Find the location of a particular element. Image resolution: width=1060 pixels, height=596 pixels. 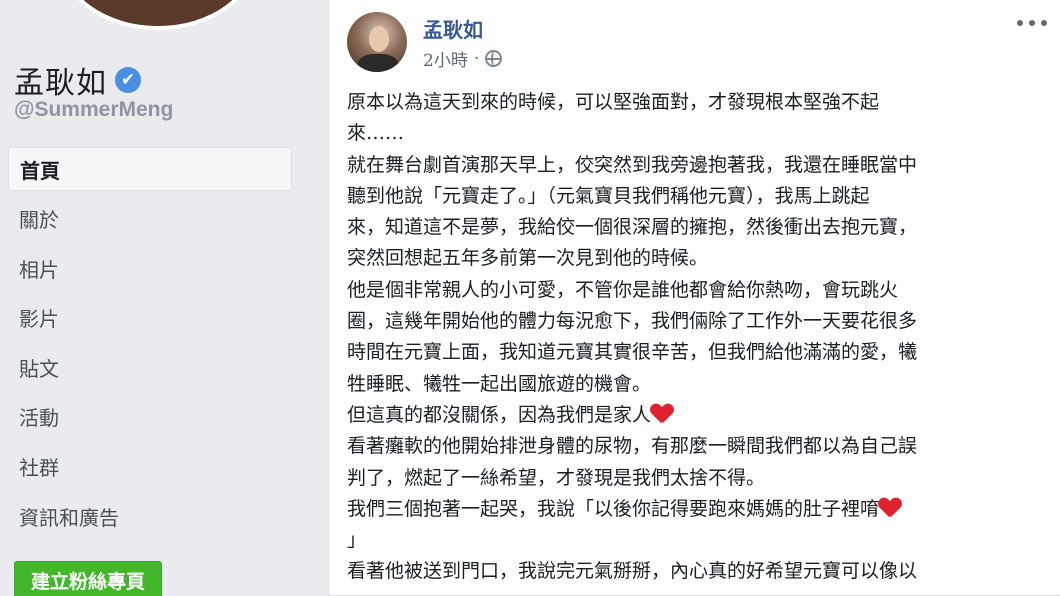

author-avatar is located at coordinates (377, 42).